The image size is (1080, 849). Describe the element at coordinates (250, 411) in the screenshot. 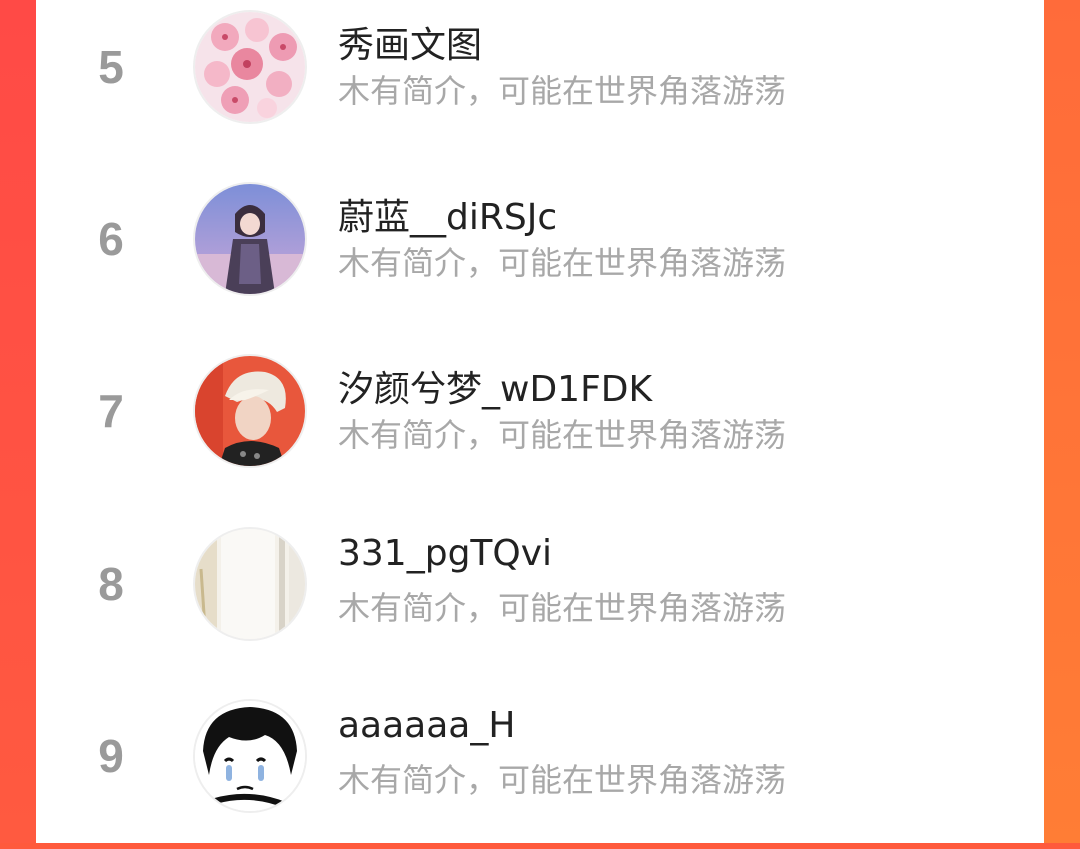

I see `blond-man-avatar-icon` at that location.